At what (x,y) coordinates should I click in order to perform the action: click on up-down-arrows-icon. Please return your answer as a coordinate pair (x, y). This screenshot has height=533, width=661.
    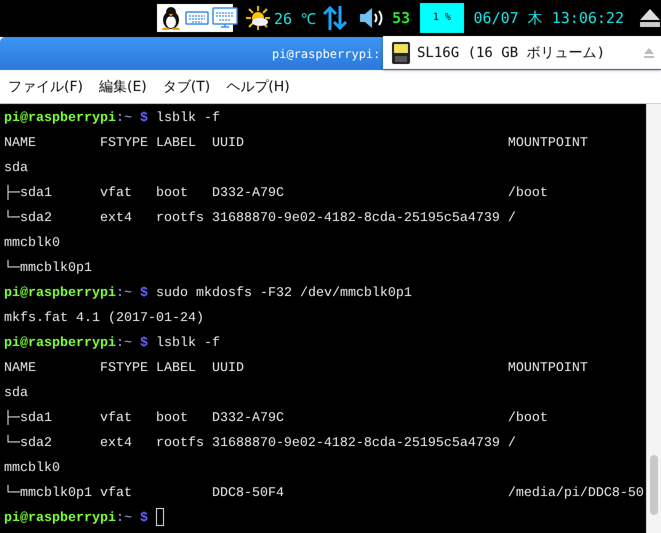
    Looking at the image, I should click on (335, 18).